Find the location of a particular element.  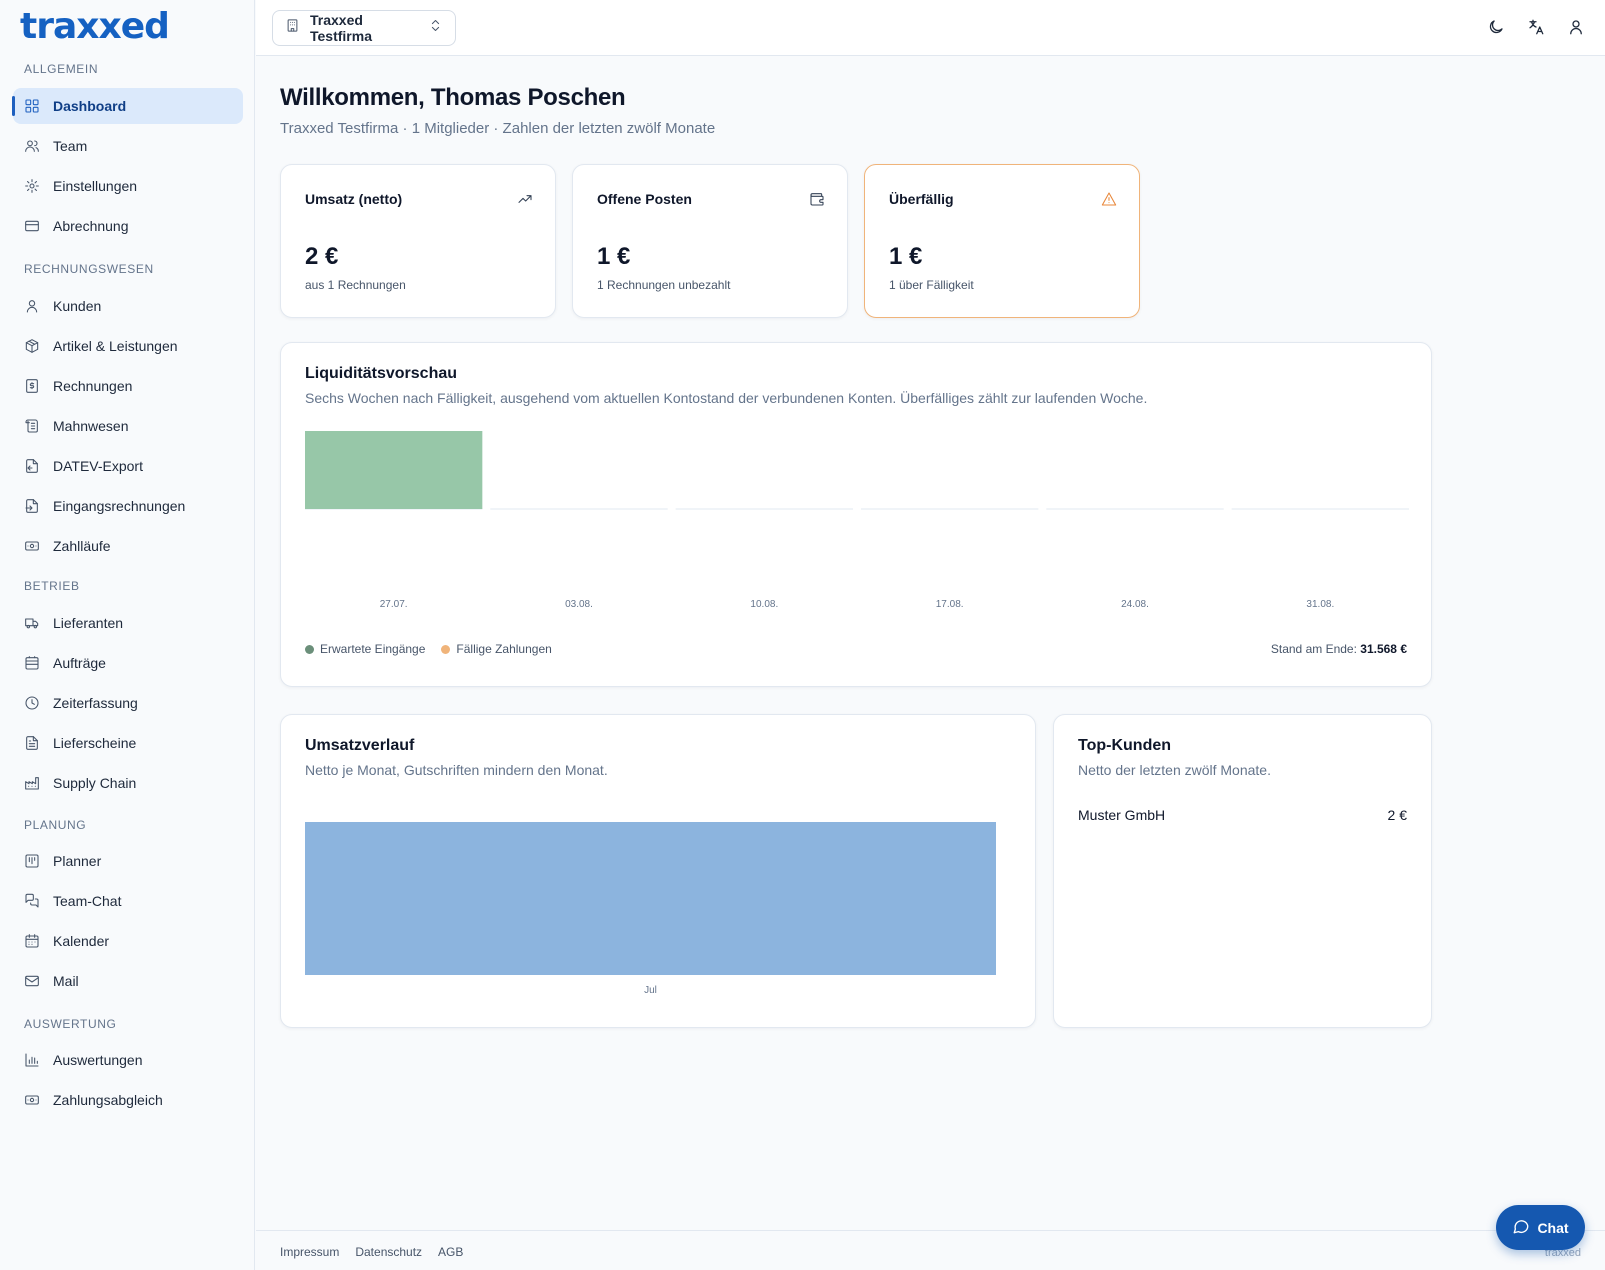

receipt-icon is located at coordinates (32, 386).